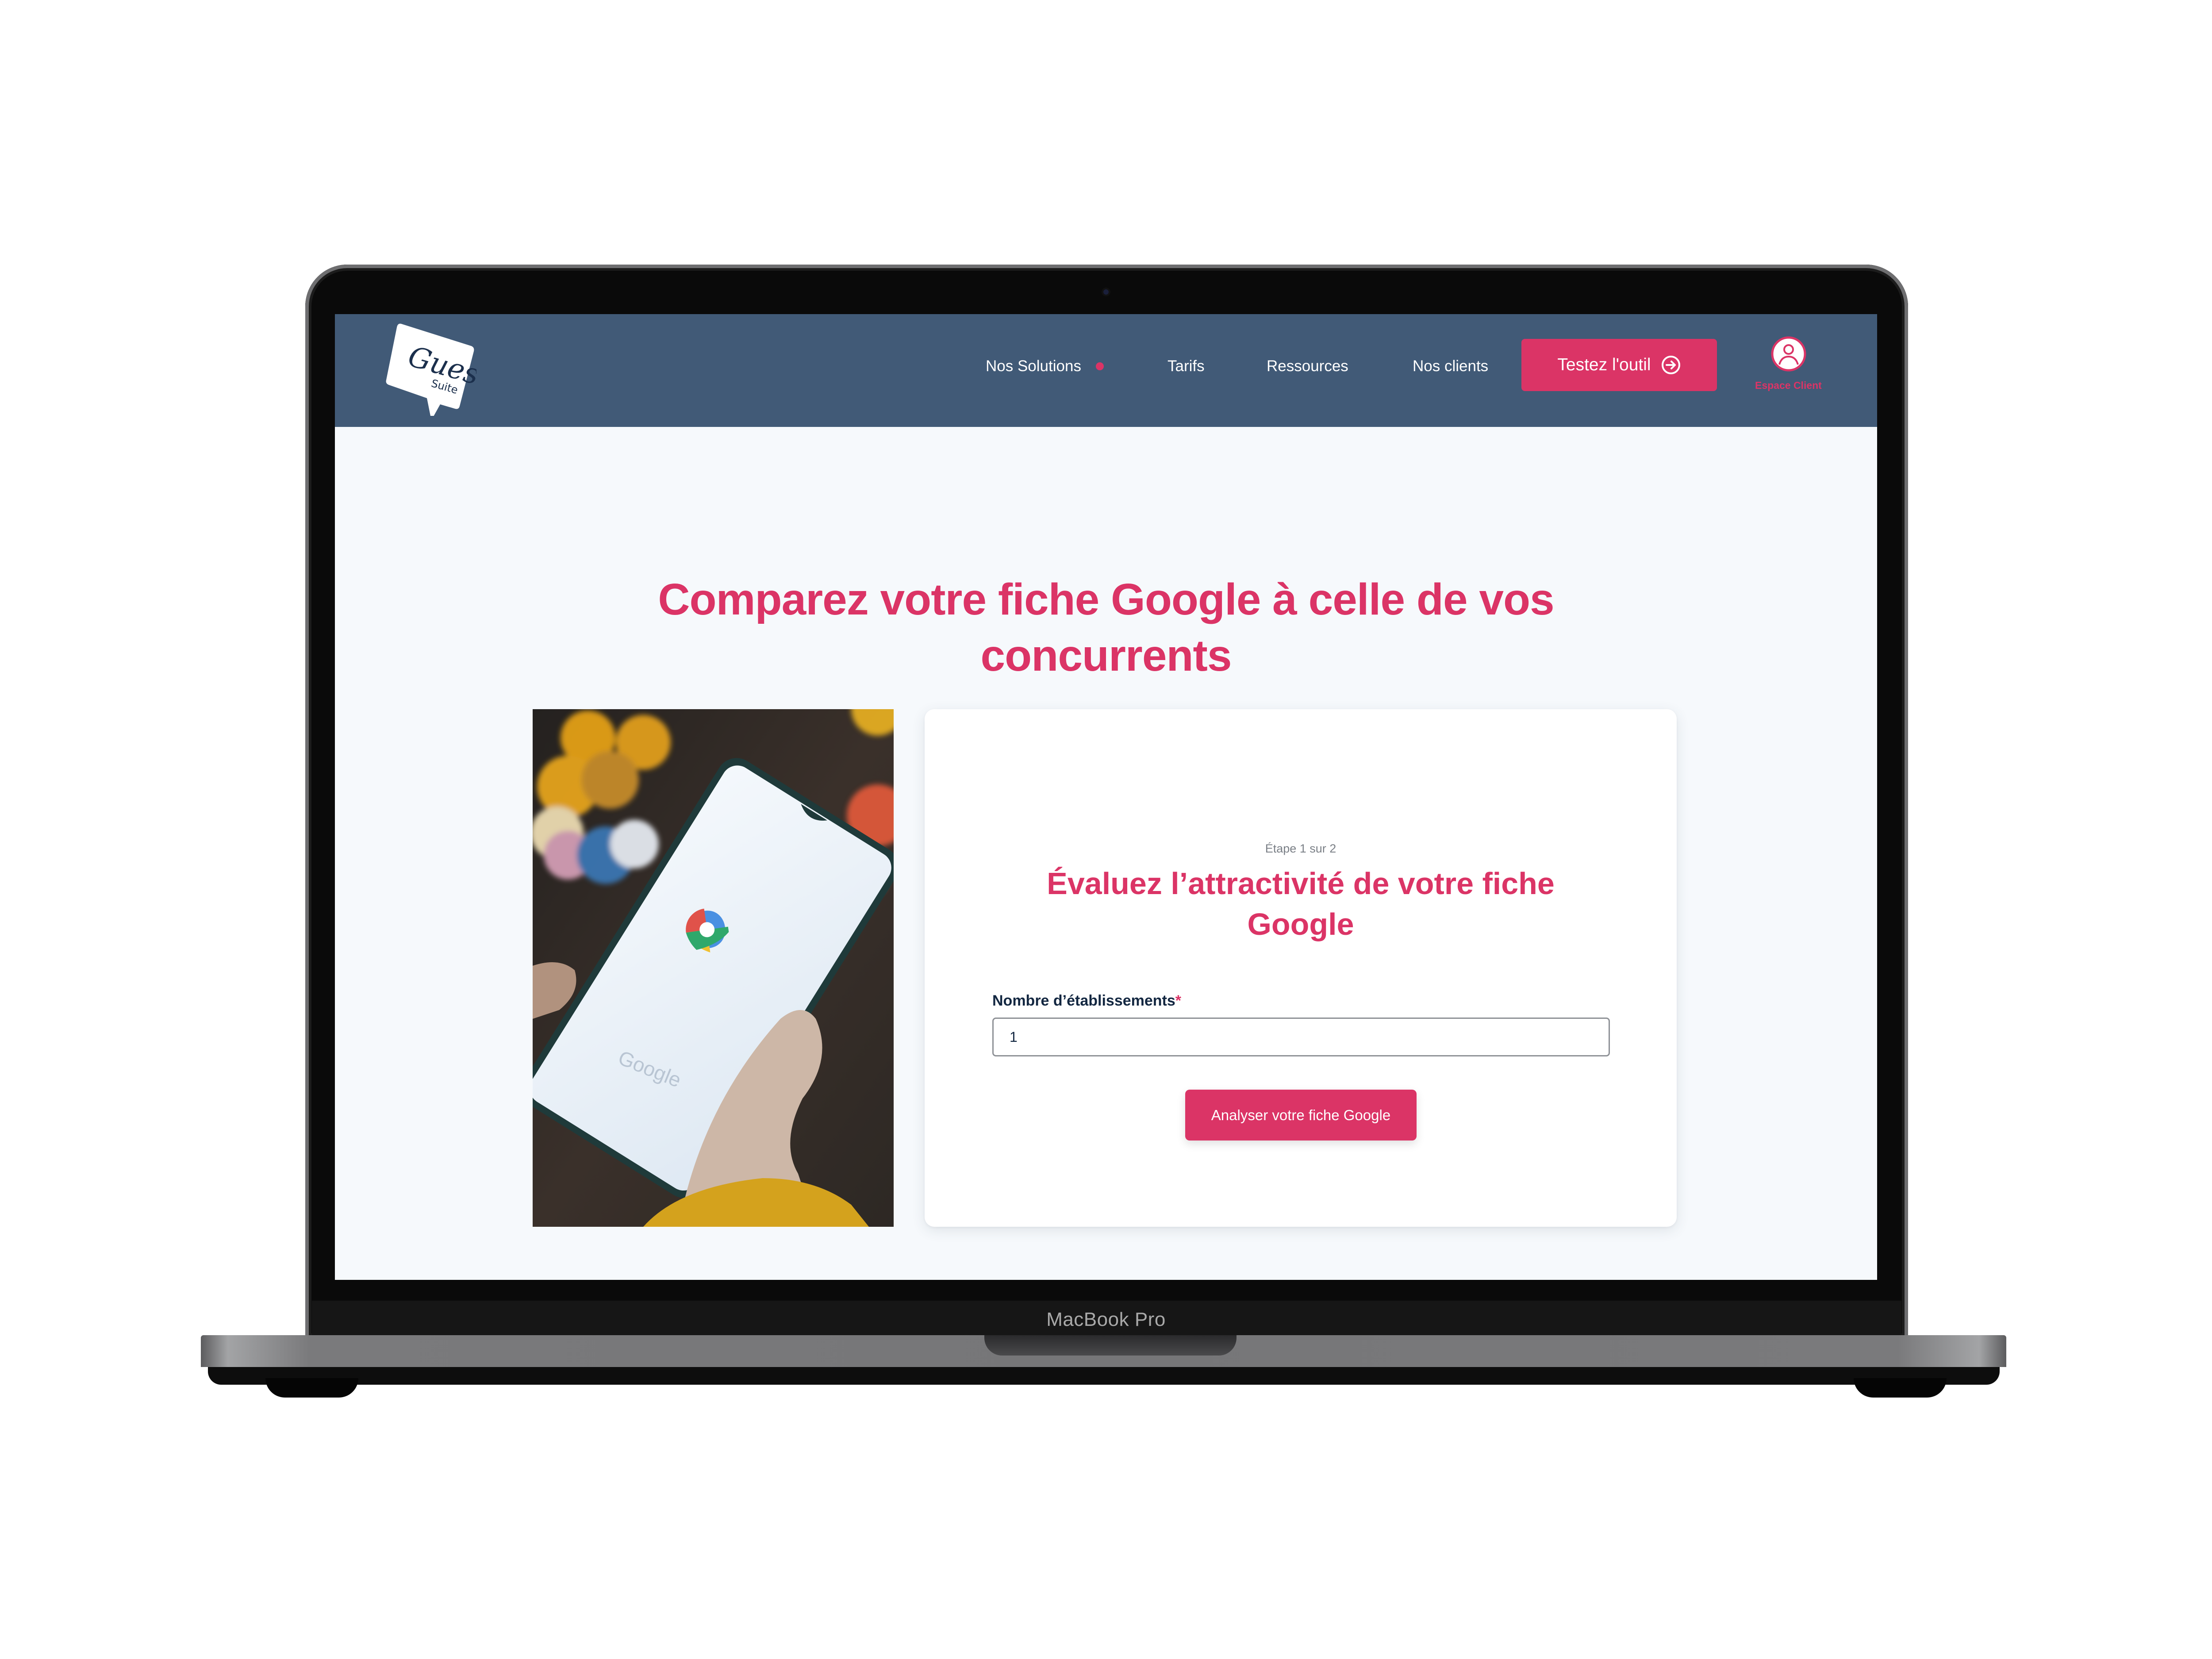  What do you see at coordinates (1104, 1376) in the screenshot?
I see `laptop-base-bottom` at bounding box center [1104, 1376].